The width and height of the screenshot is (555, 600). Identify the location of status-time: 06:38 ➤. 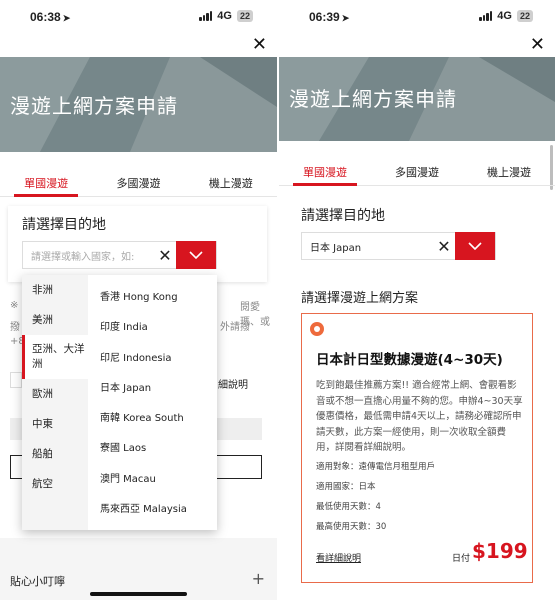
(50, 17).